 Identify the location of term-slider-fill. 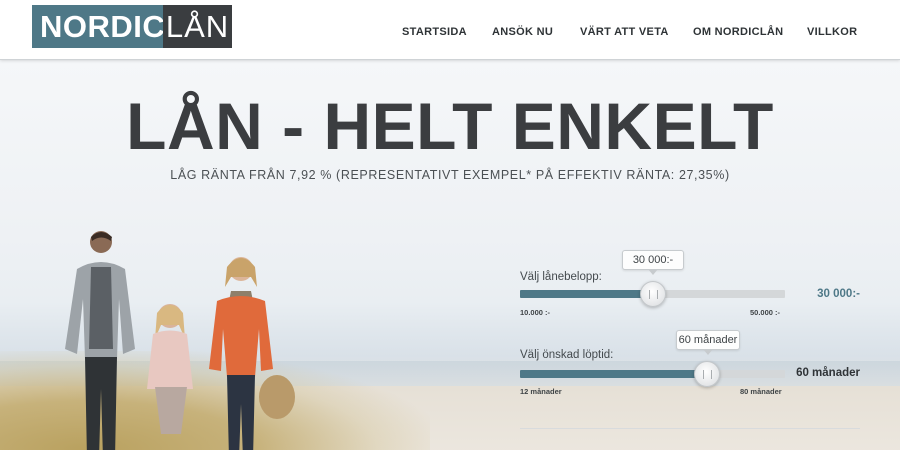
(613, 374).